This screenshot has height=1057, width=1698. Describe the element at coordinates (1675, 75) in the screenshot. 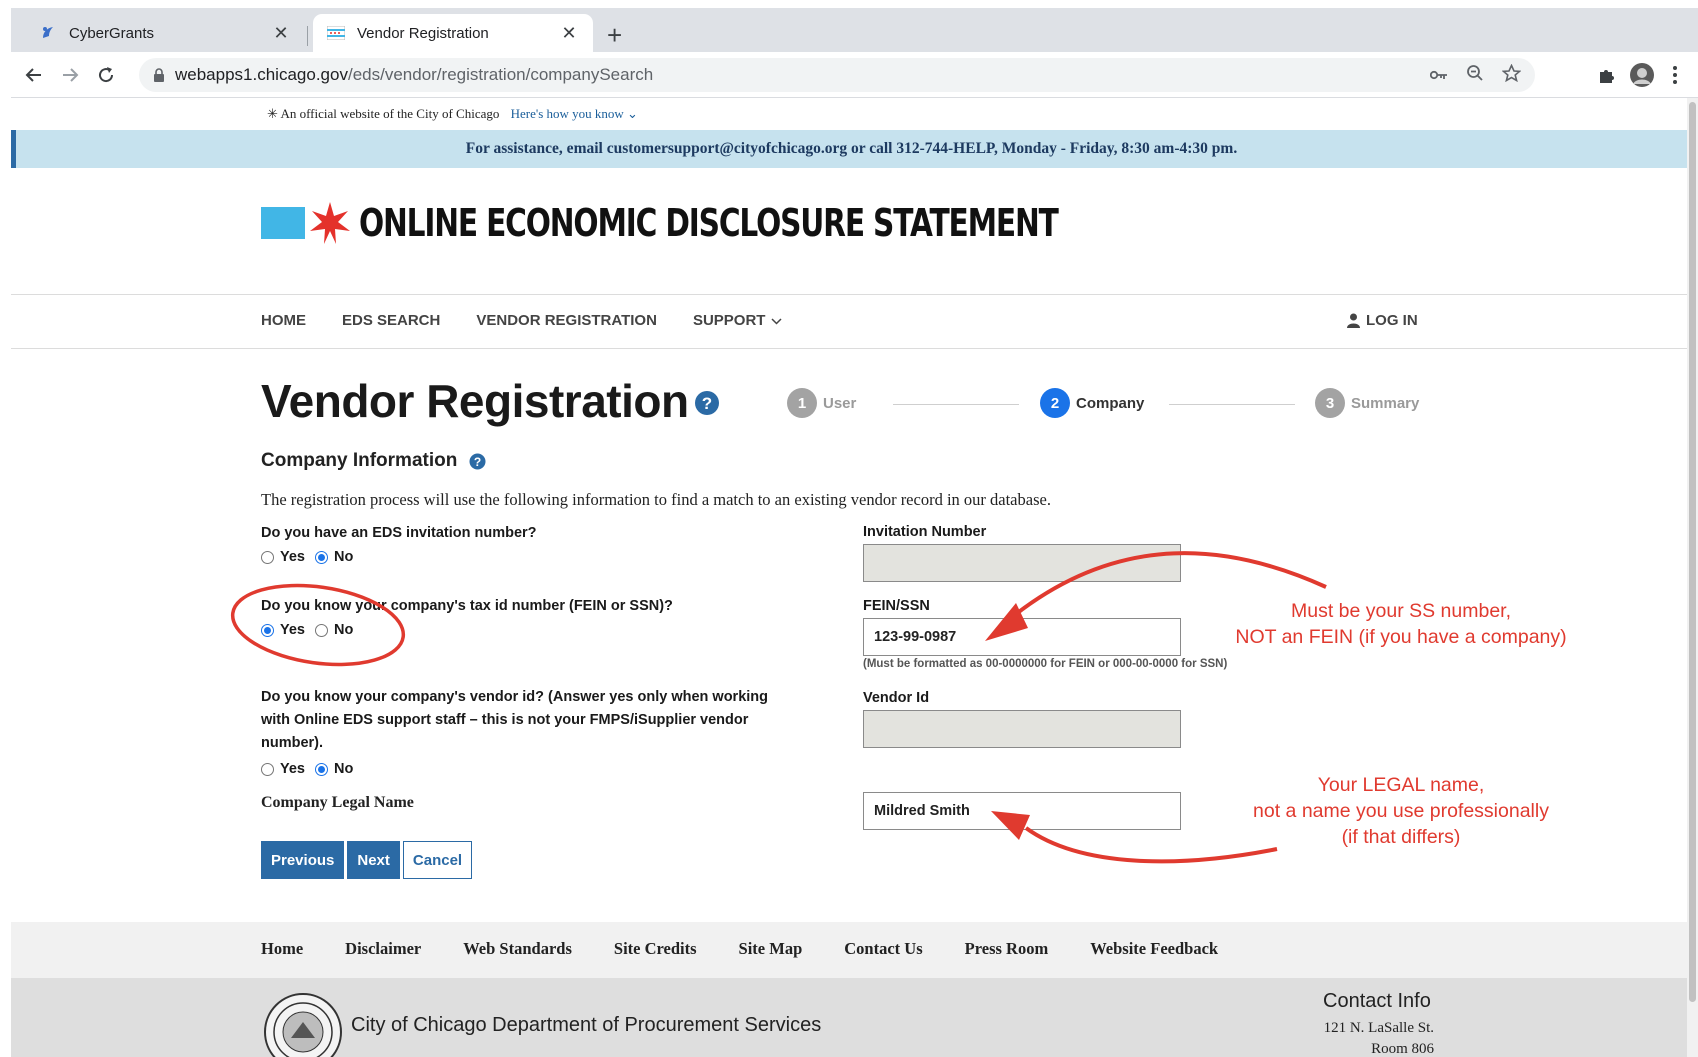

I see `kebab-menu-icon` at that location.